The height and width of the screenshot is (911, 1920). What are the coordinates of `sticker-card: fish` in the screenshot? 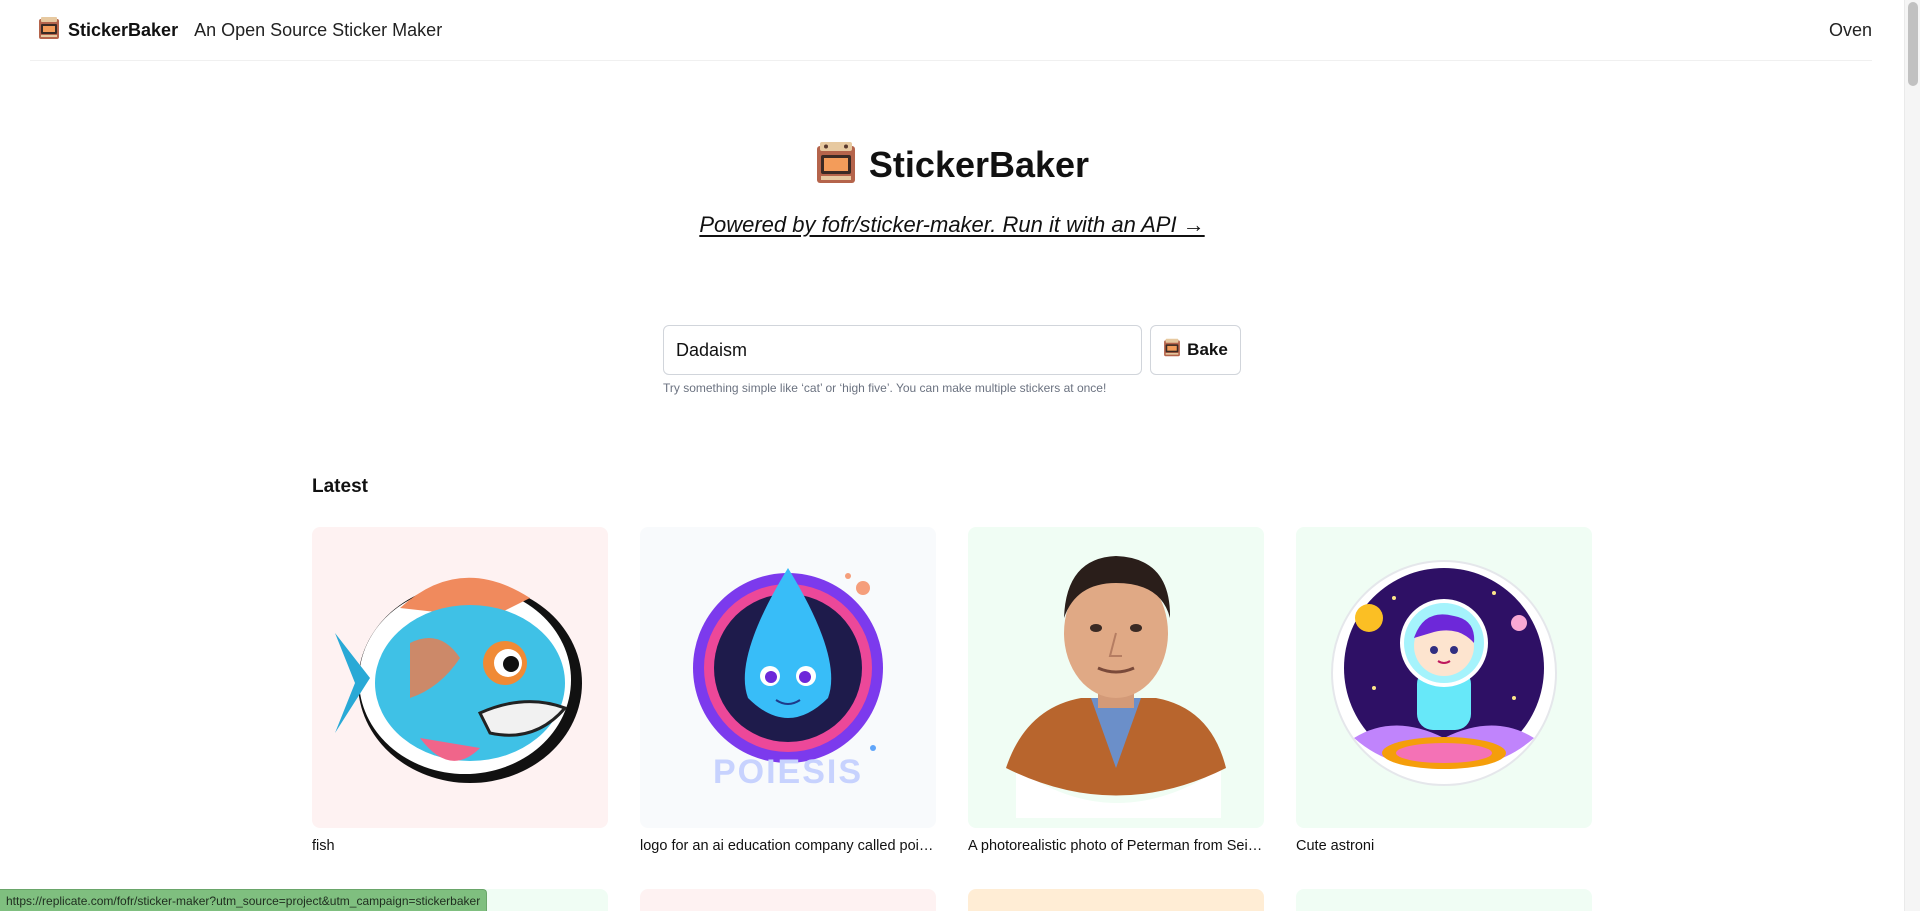 It's located at (460, 690).